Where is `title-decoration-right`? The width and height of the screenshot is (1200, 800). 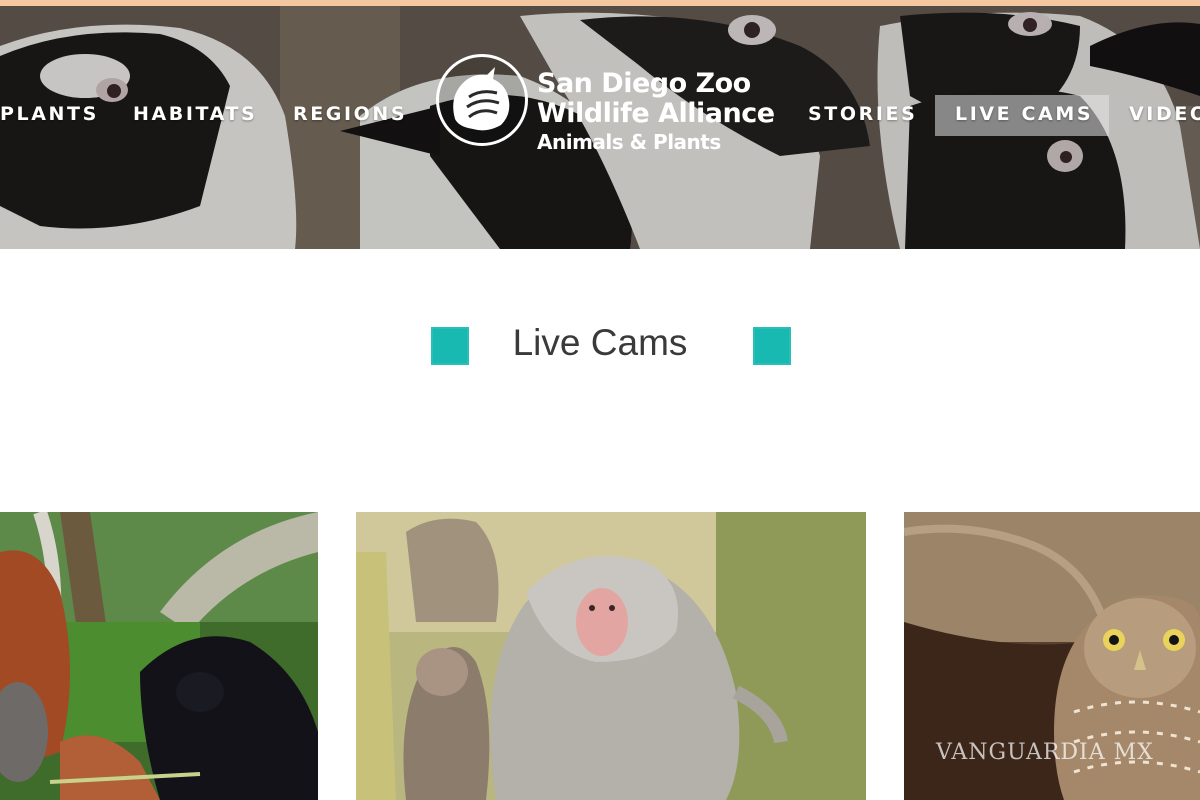
title-decoration-right is located at coordinates (772, 346).